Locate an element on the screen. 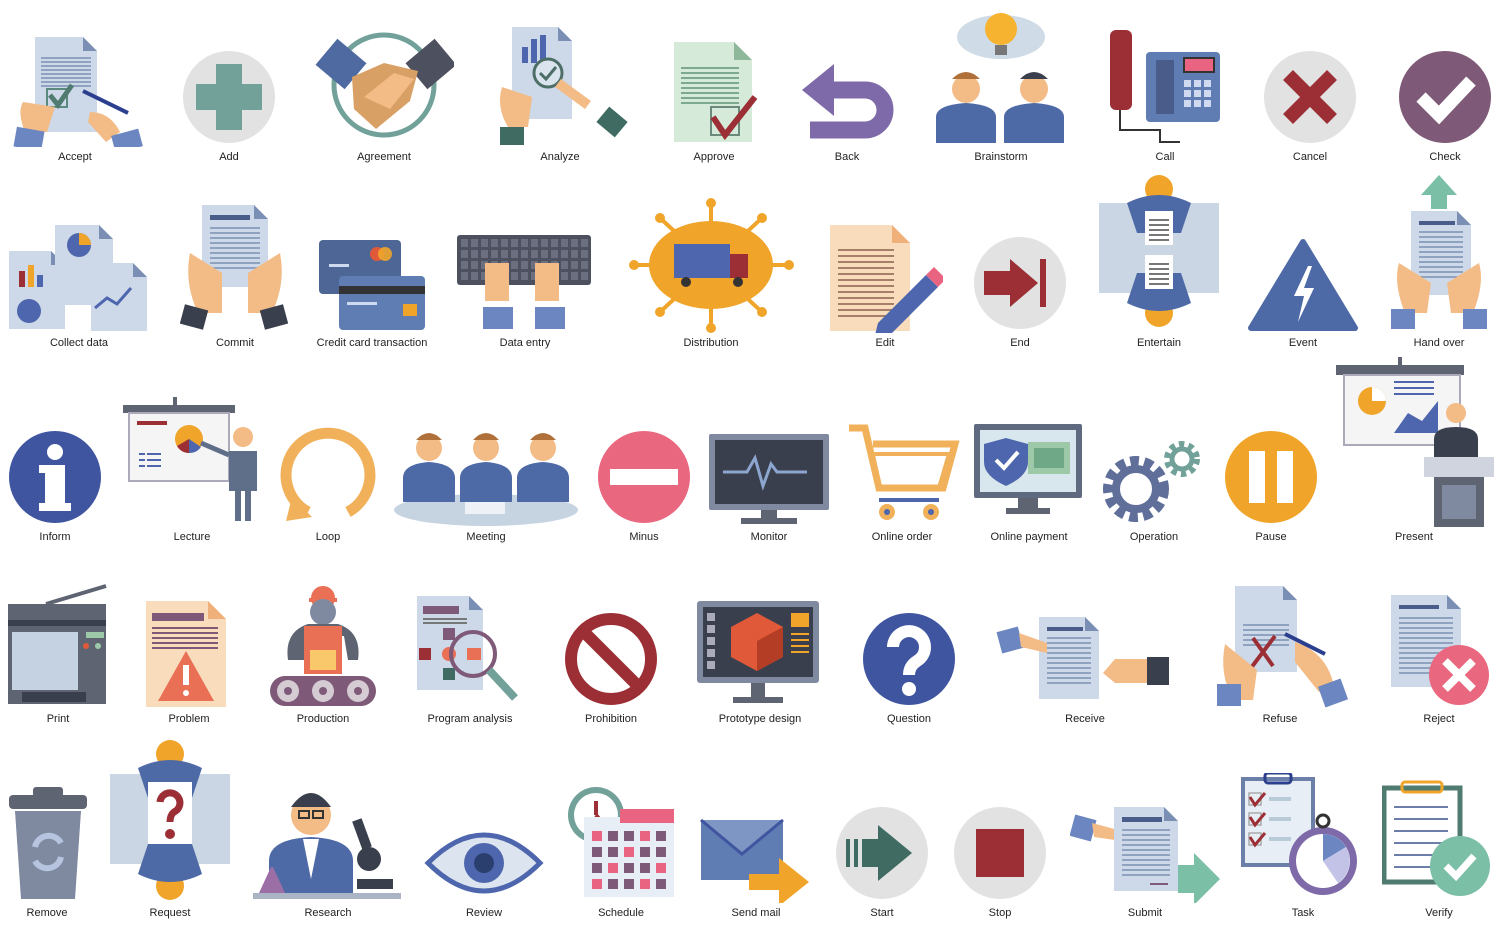  credit-card-icon is located at coordinates (372, 288).